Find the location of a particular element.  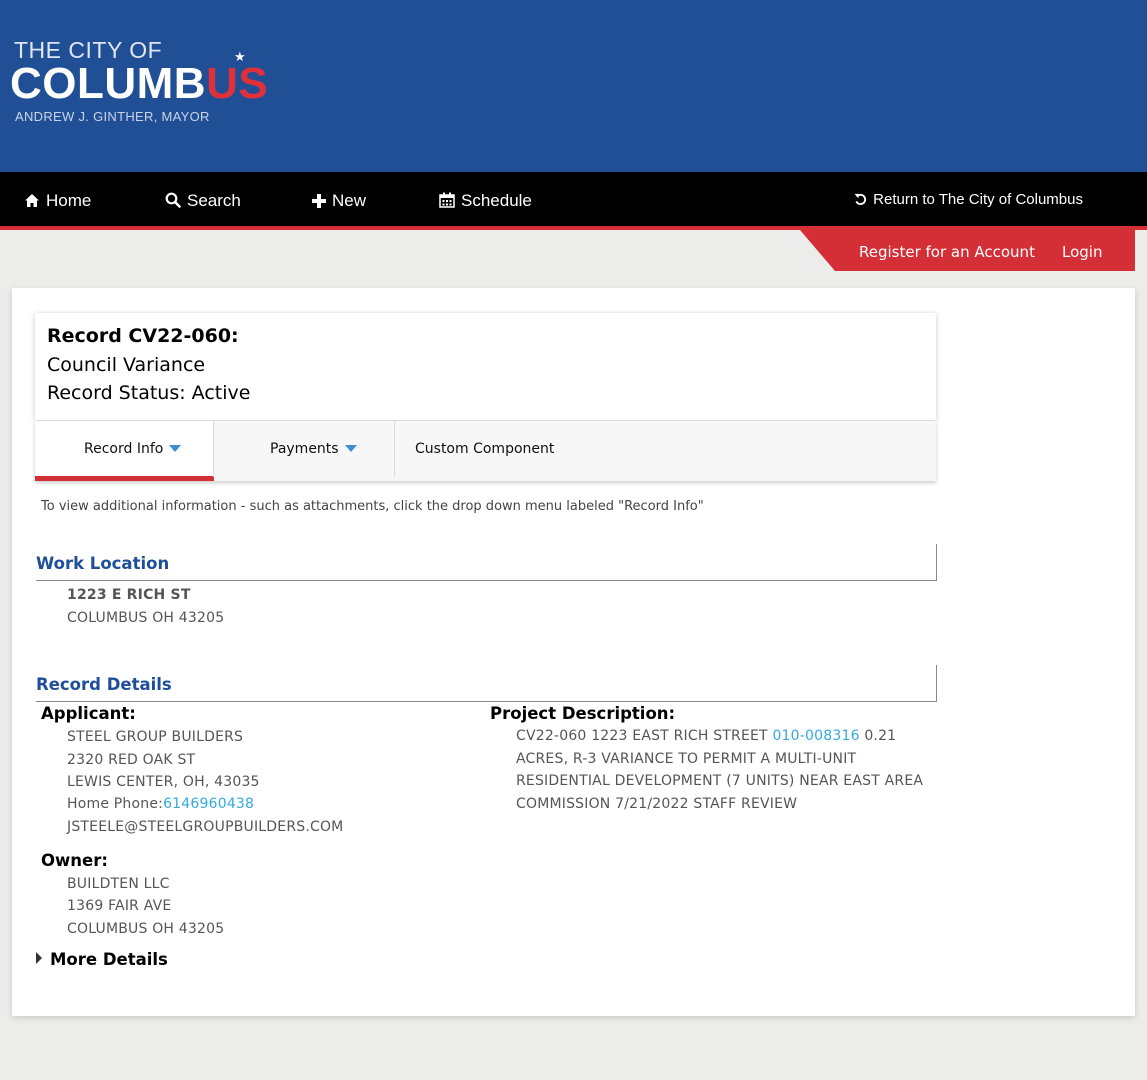

work-location-rule is located at coordinates (486, 562).